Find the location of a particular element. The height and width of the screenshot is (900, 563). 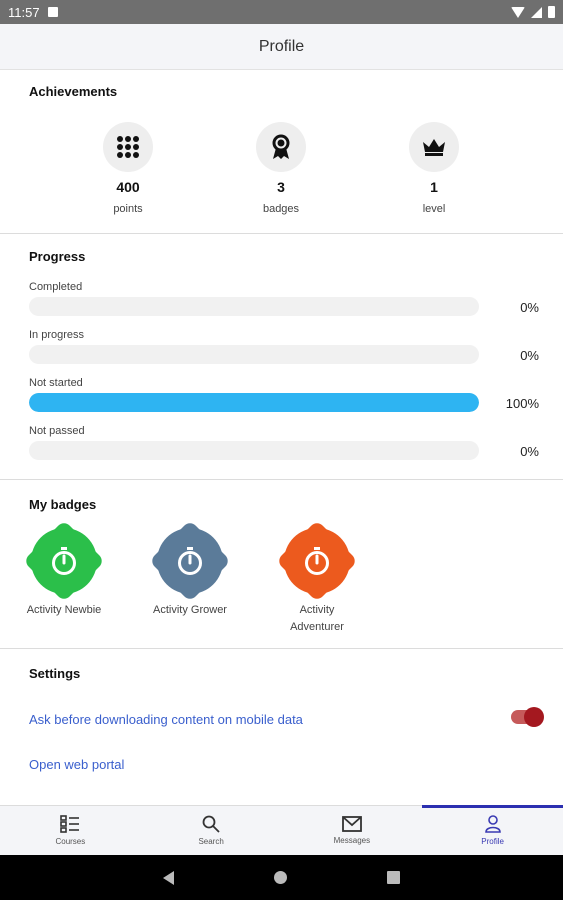

progress-row-in-progress: In progress 0% is located at coordinates (284, 346).